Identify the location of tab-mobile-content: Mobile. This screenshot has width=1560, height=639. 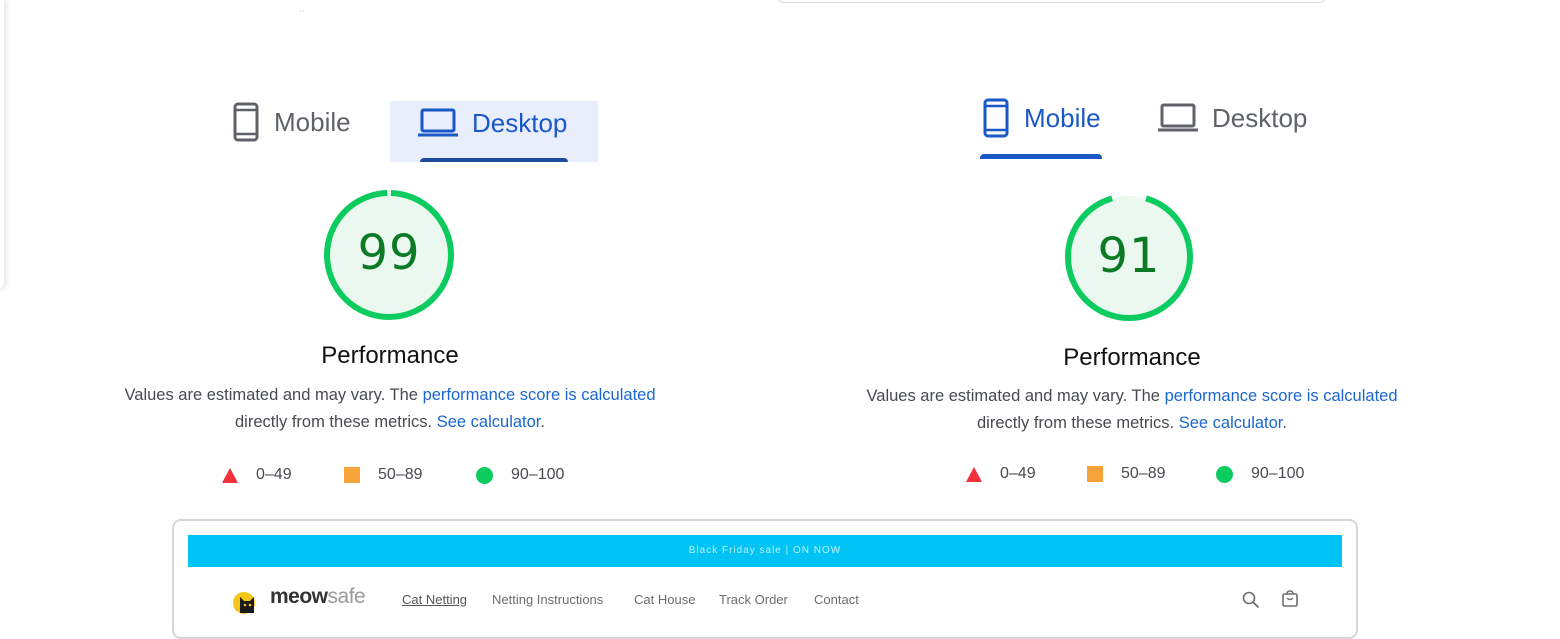
(1041, 118).